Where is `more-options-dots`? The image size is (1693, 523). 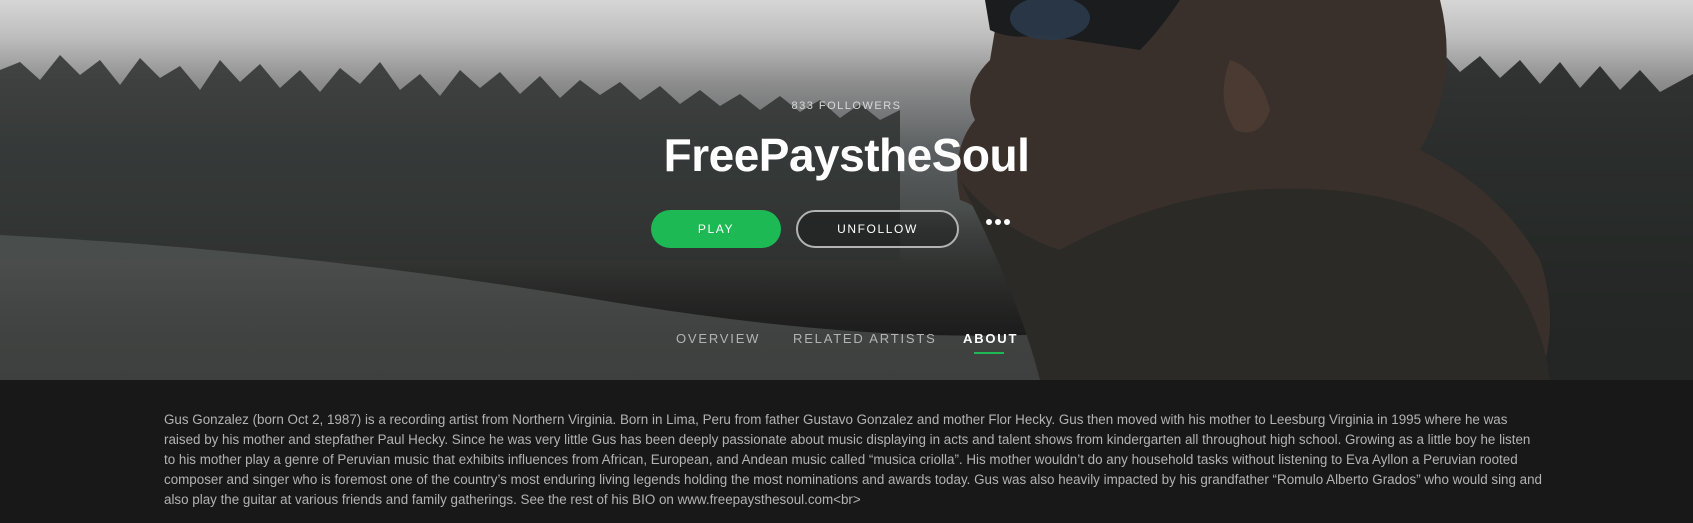 more-options-dots is located at coordinates (998, 222).